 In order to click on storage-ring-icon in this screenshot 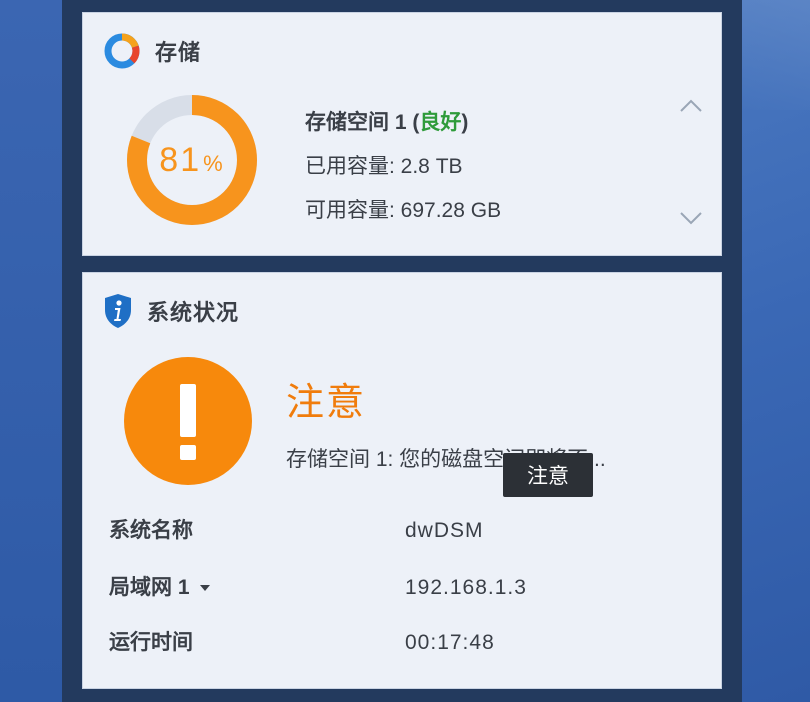, I will do `click(122, 51)`.